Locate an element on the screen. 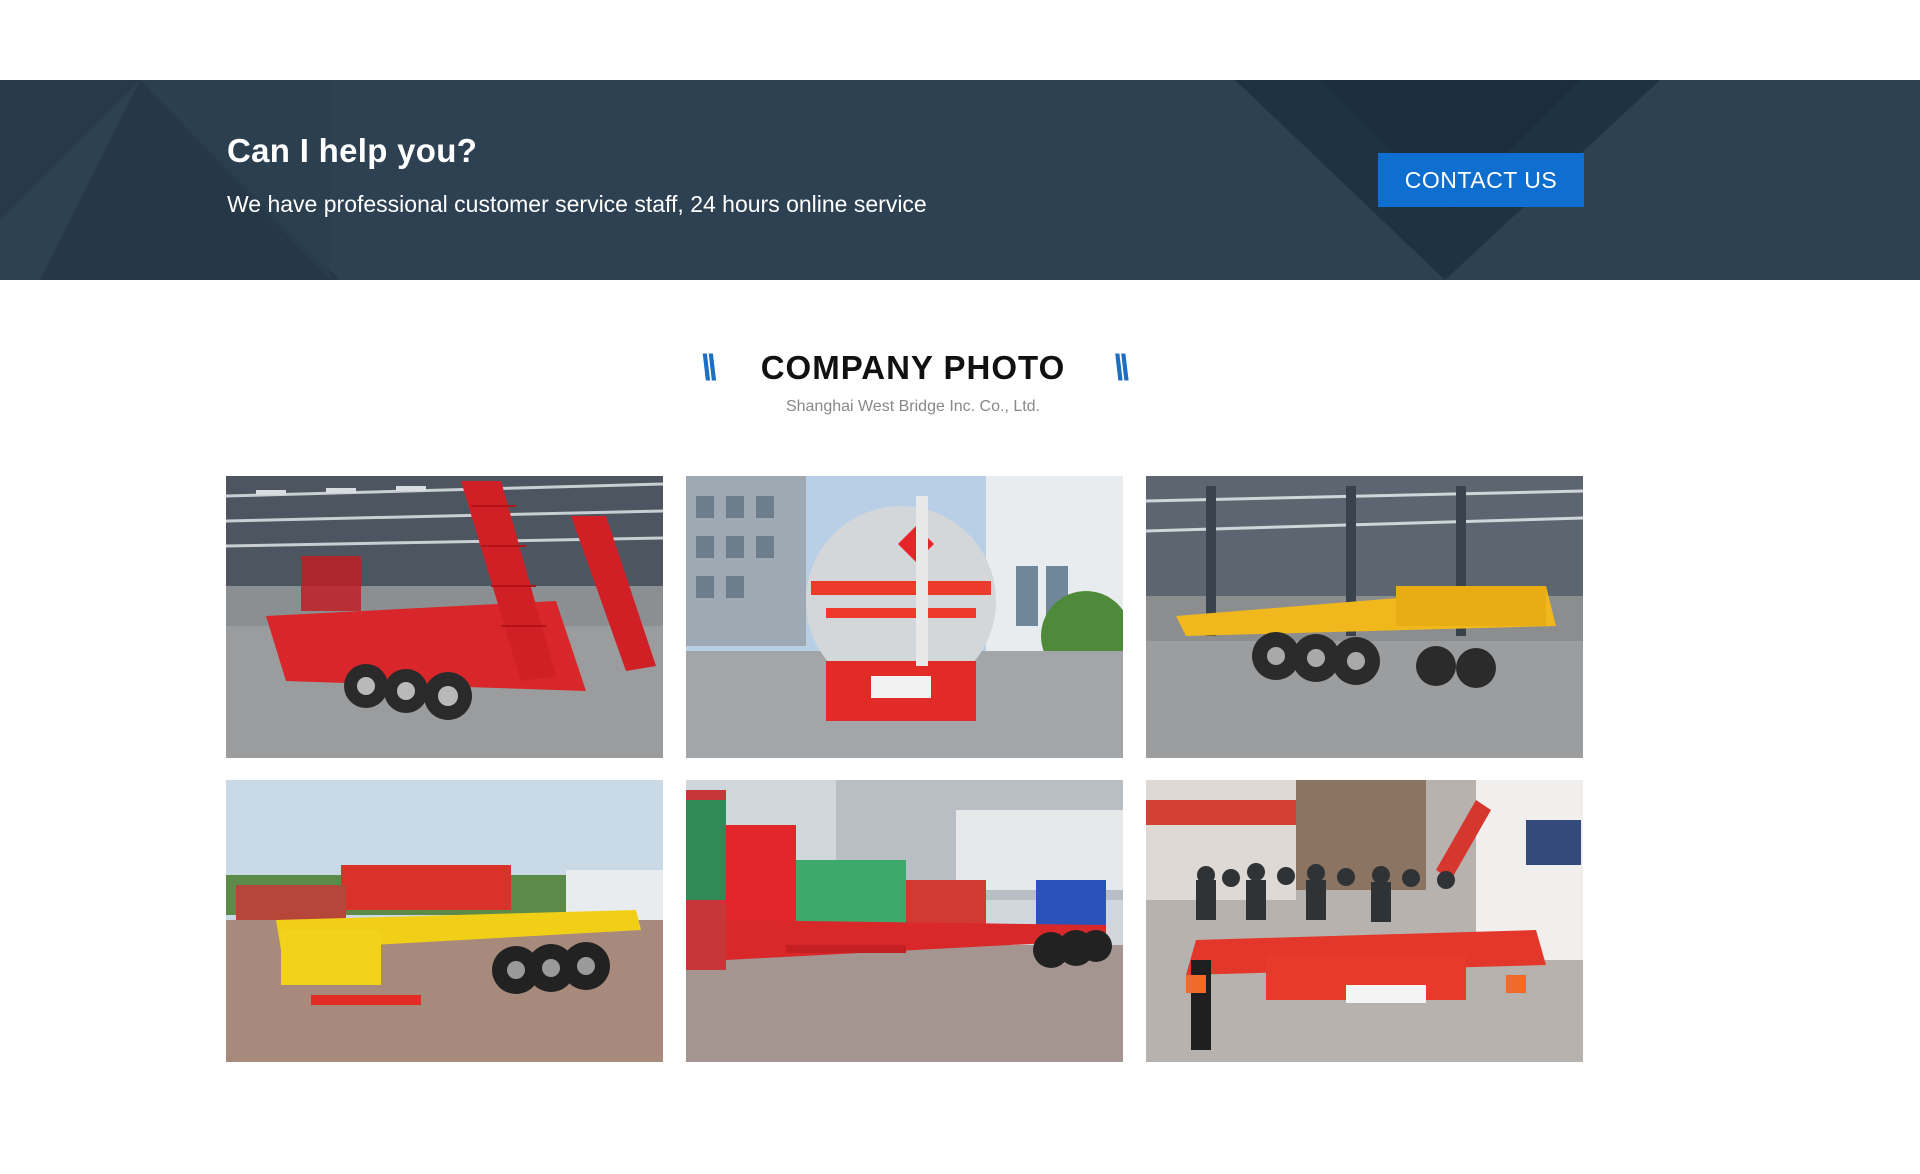  exhibition-trailer-photo-icon is located at coordinates (1364, 921).